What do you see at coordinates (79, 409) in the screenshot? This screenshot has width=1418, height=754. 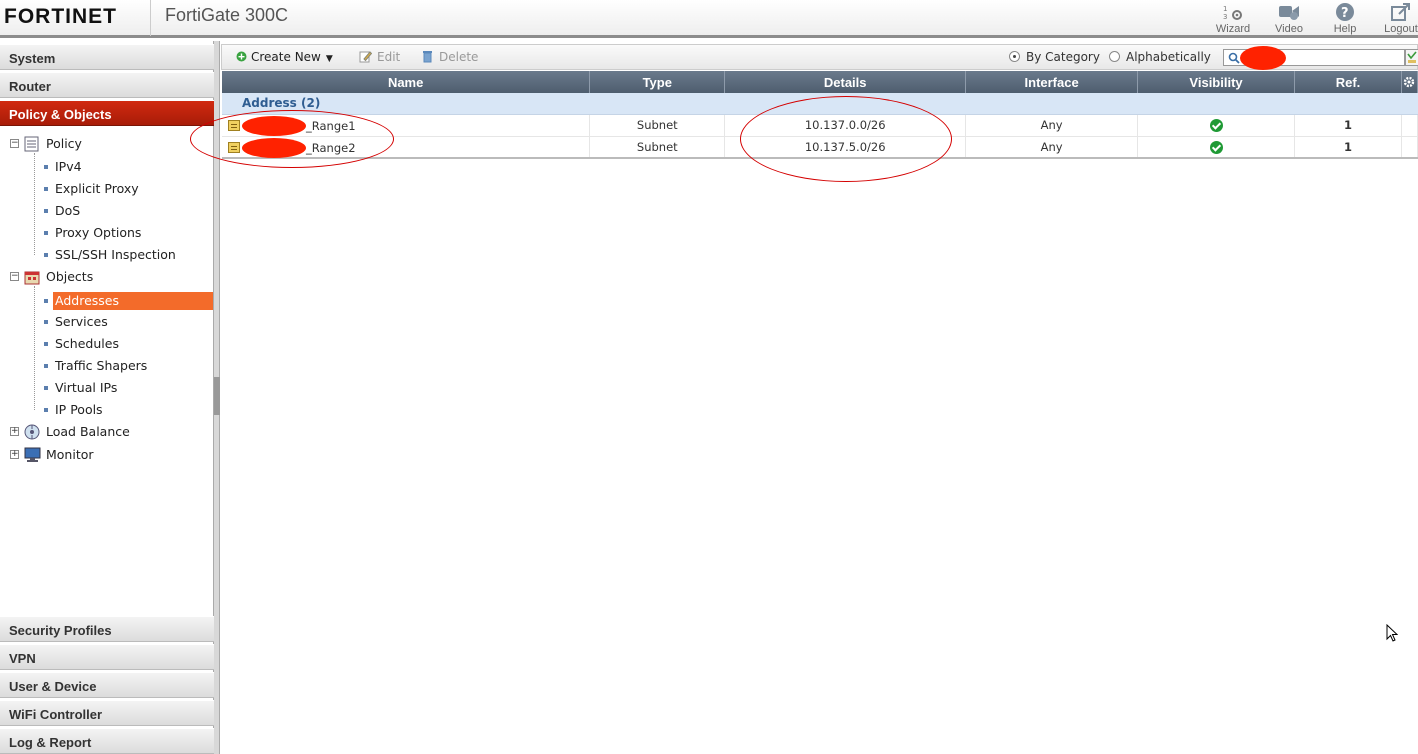 I see `tree-item-label: IP Pools` at bounding box center [79, 409].